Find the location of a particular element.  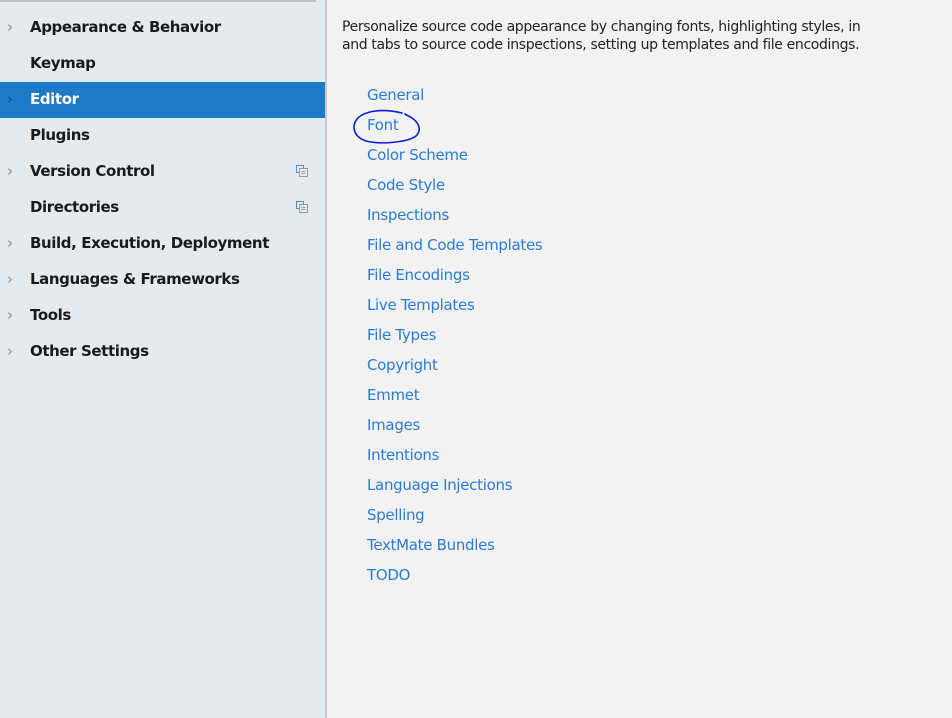

link-live-templates: Live Templates is located at coordinates (454, 309).